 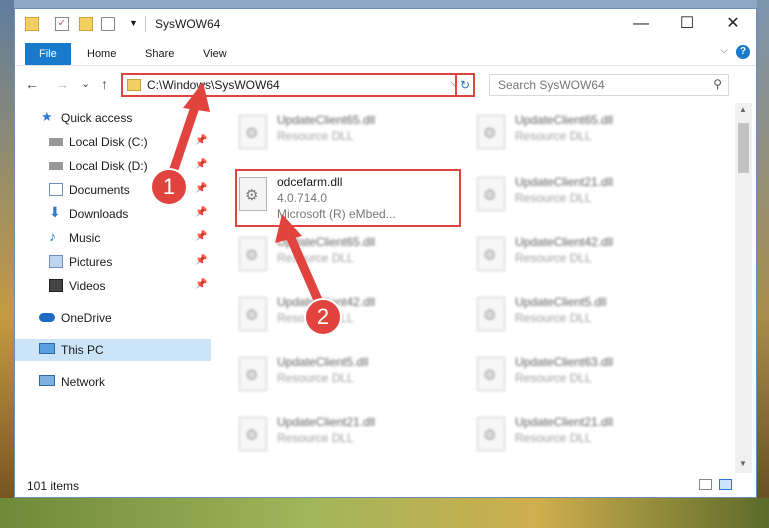 I want to click on callout-badge-1: 1, so click(x=169, y=187).